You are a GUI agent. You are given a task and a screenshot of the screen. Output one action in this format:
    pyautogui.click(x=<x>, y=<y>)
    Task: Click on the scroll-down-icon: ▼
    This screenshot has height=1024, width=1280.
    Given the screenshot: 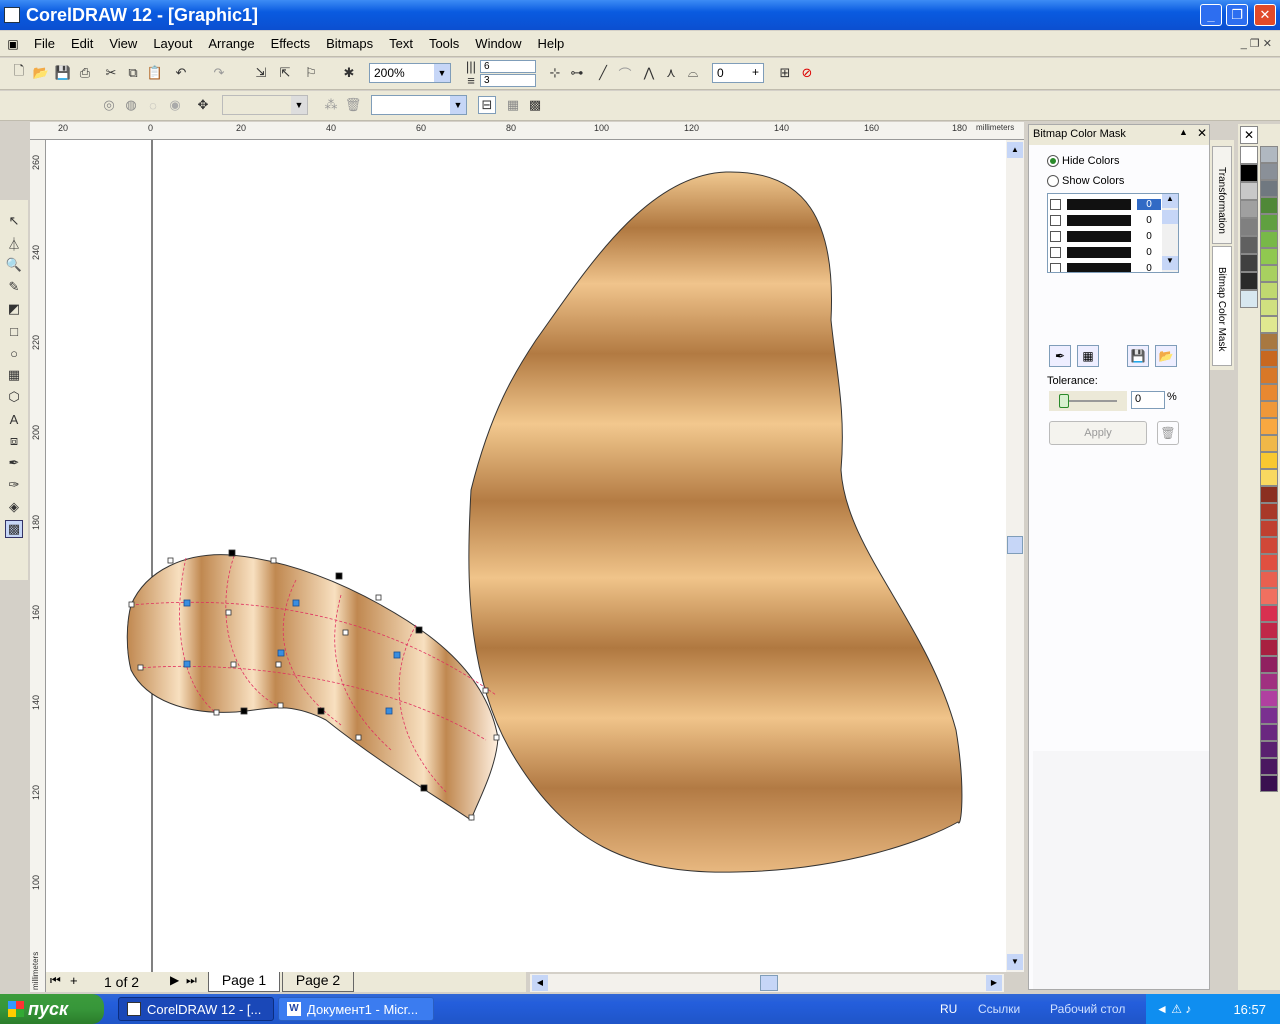 What is the action you would take?
    pyautogui.click(x=1170, y=263)
    